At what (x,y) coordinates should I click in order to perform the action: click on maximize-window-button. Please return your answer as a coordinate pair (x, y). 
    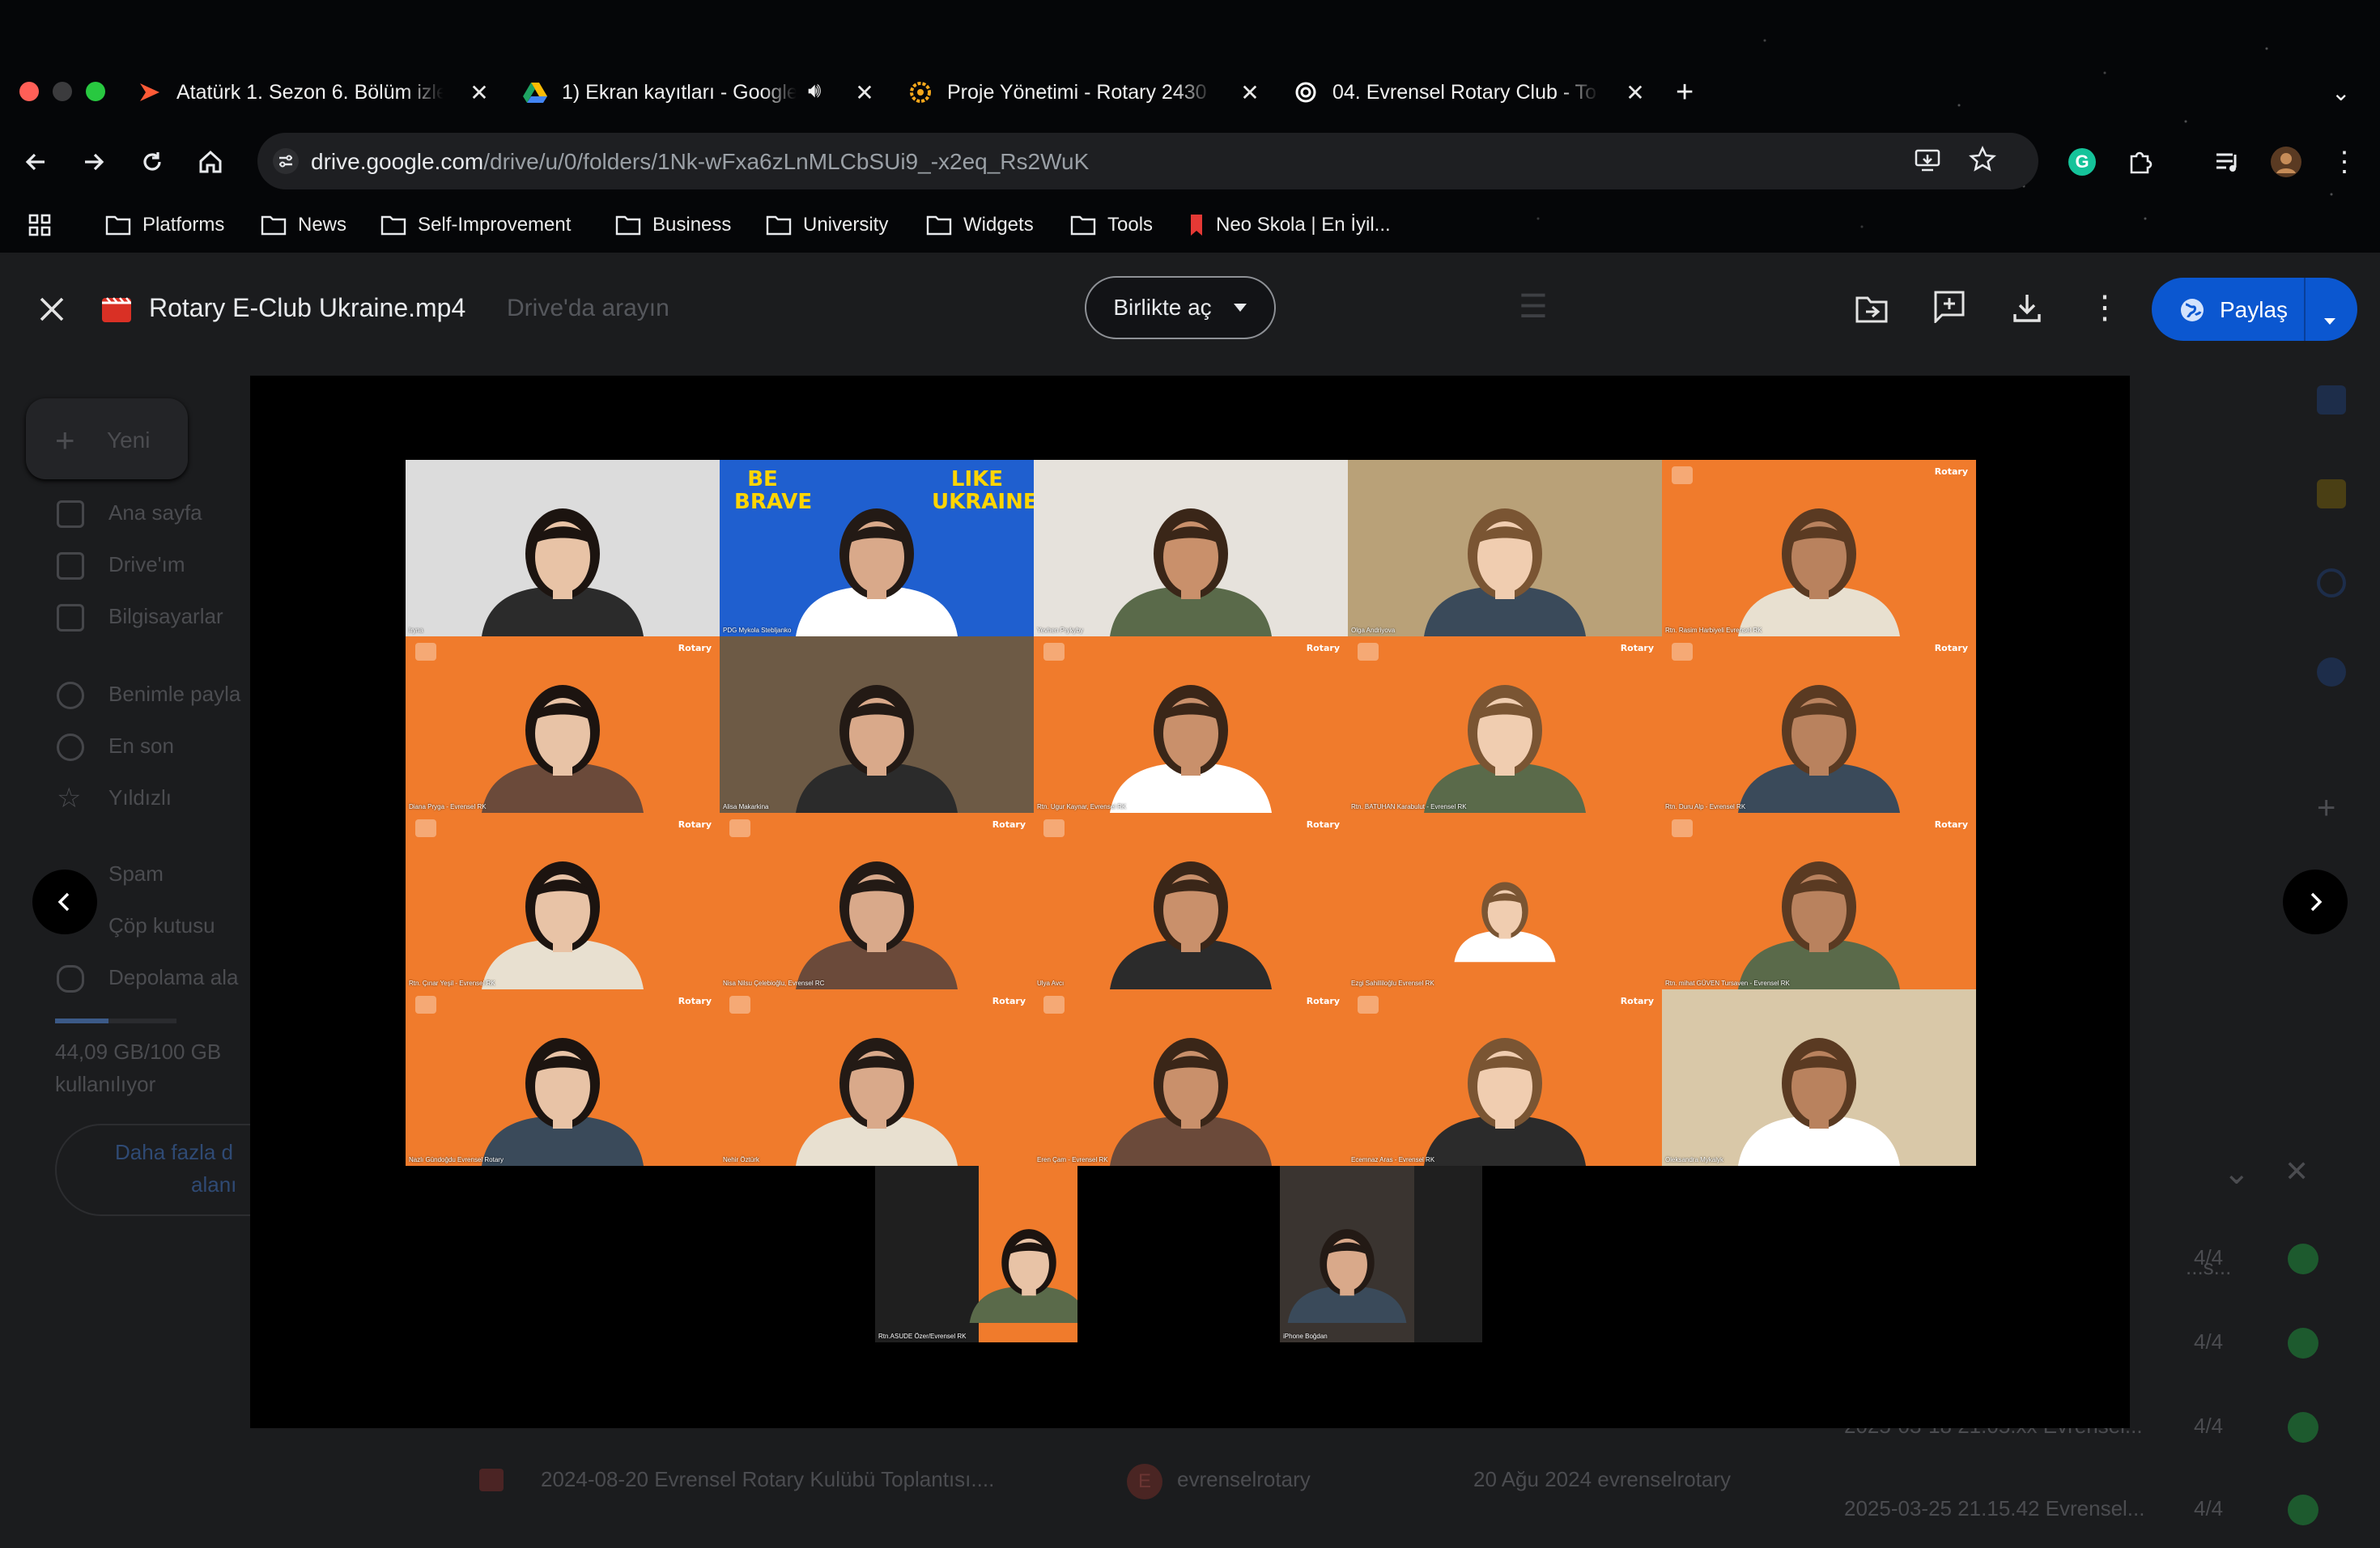
    Looking at the image, I should click on (95, 92).